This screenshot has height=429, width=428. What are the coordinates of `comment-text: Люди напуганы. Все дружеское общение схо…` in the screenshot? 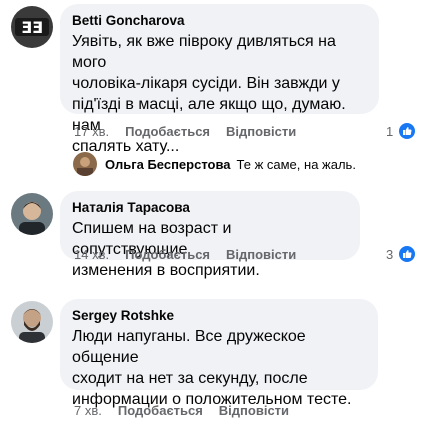 It's located at (212, 368).